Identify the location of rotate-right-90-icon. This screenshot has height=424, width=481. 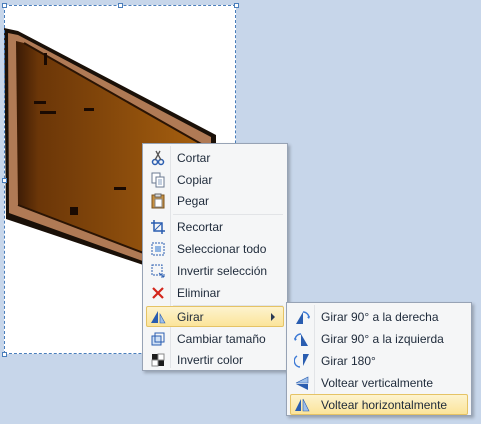
(302, 317).